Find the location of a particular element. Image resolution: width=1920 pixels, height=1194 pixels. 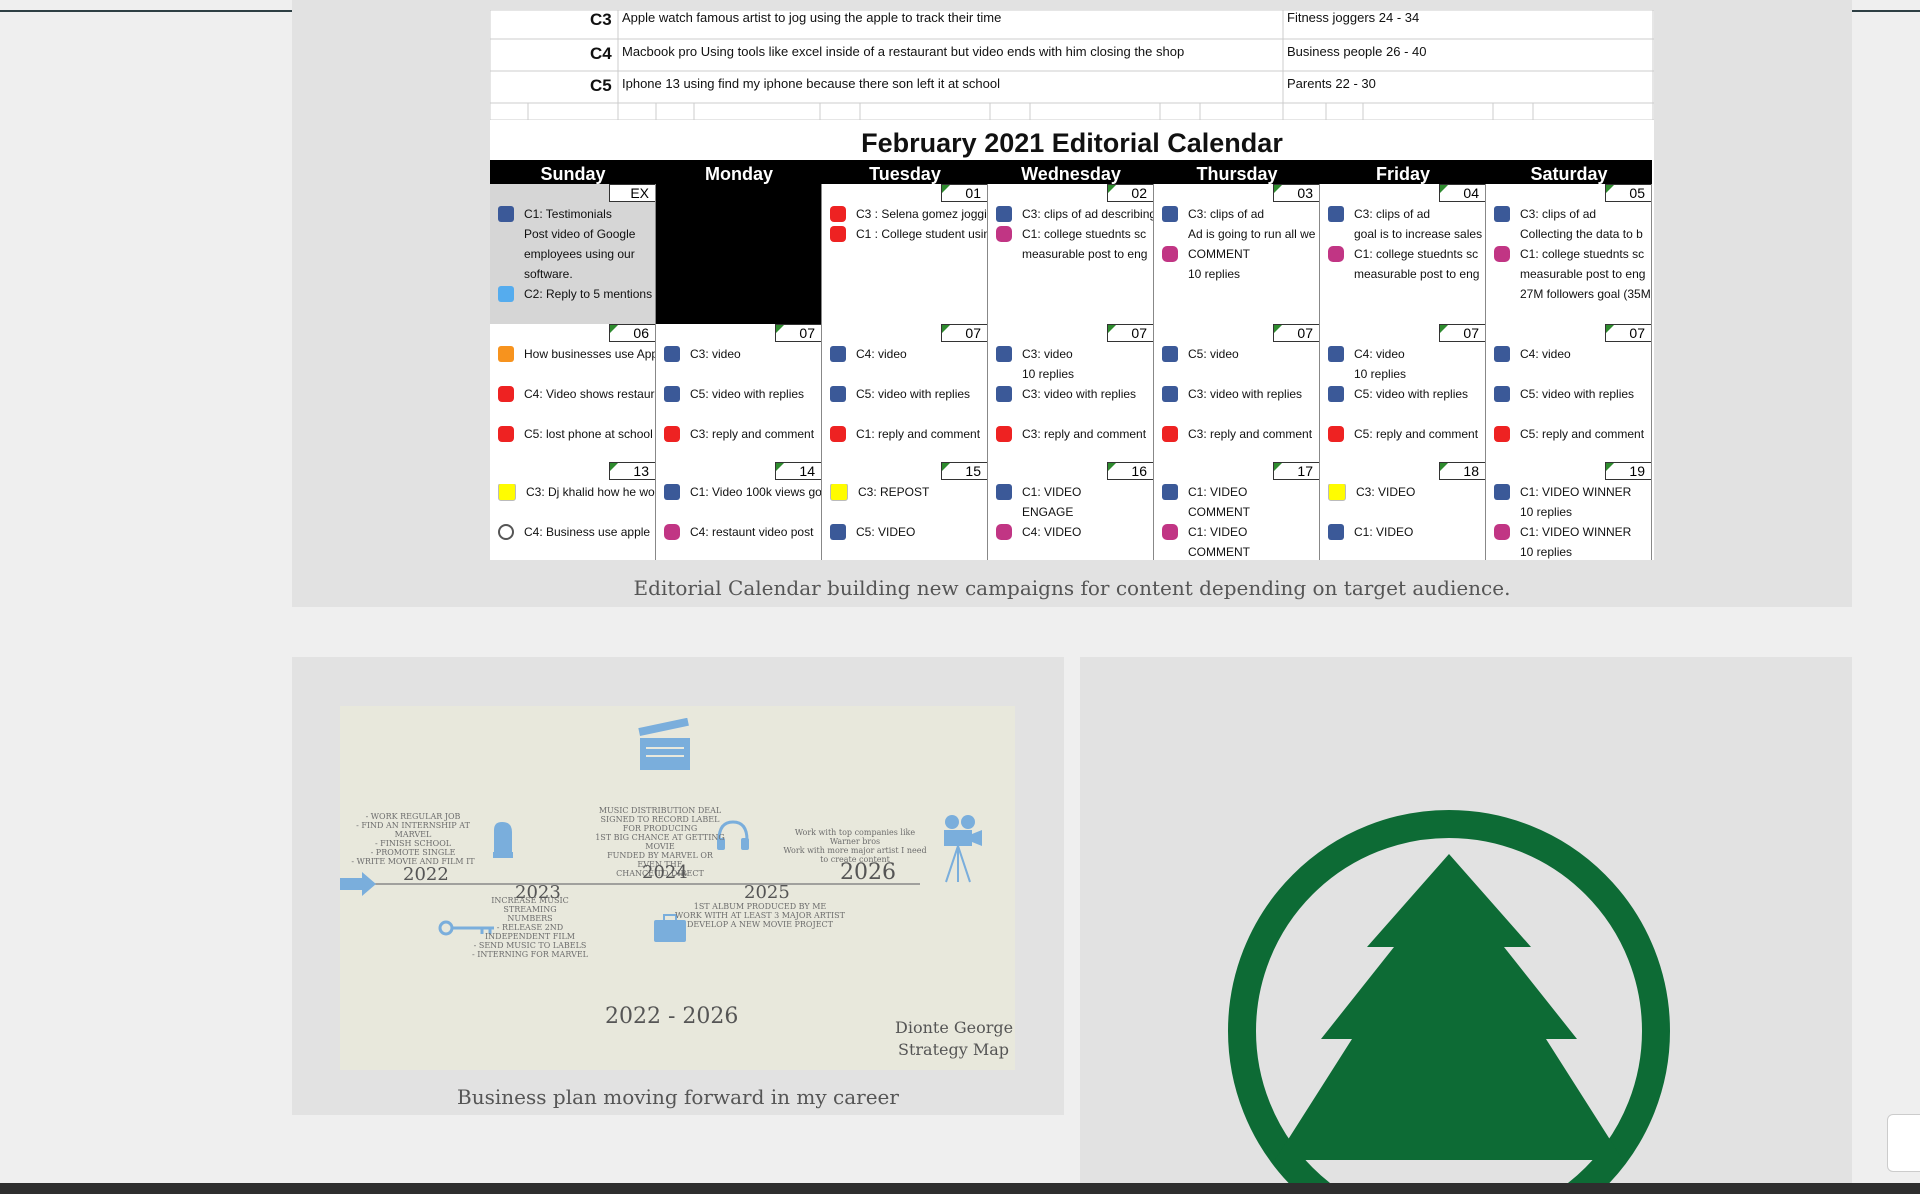

calendar-entry: employees using our is located at coordinates (576, 255).